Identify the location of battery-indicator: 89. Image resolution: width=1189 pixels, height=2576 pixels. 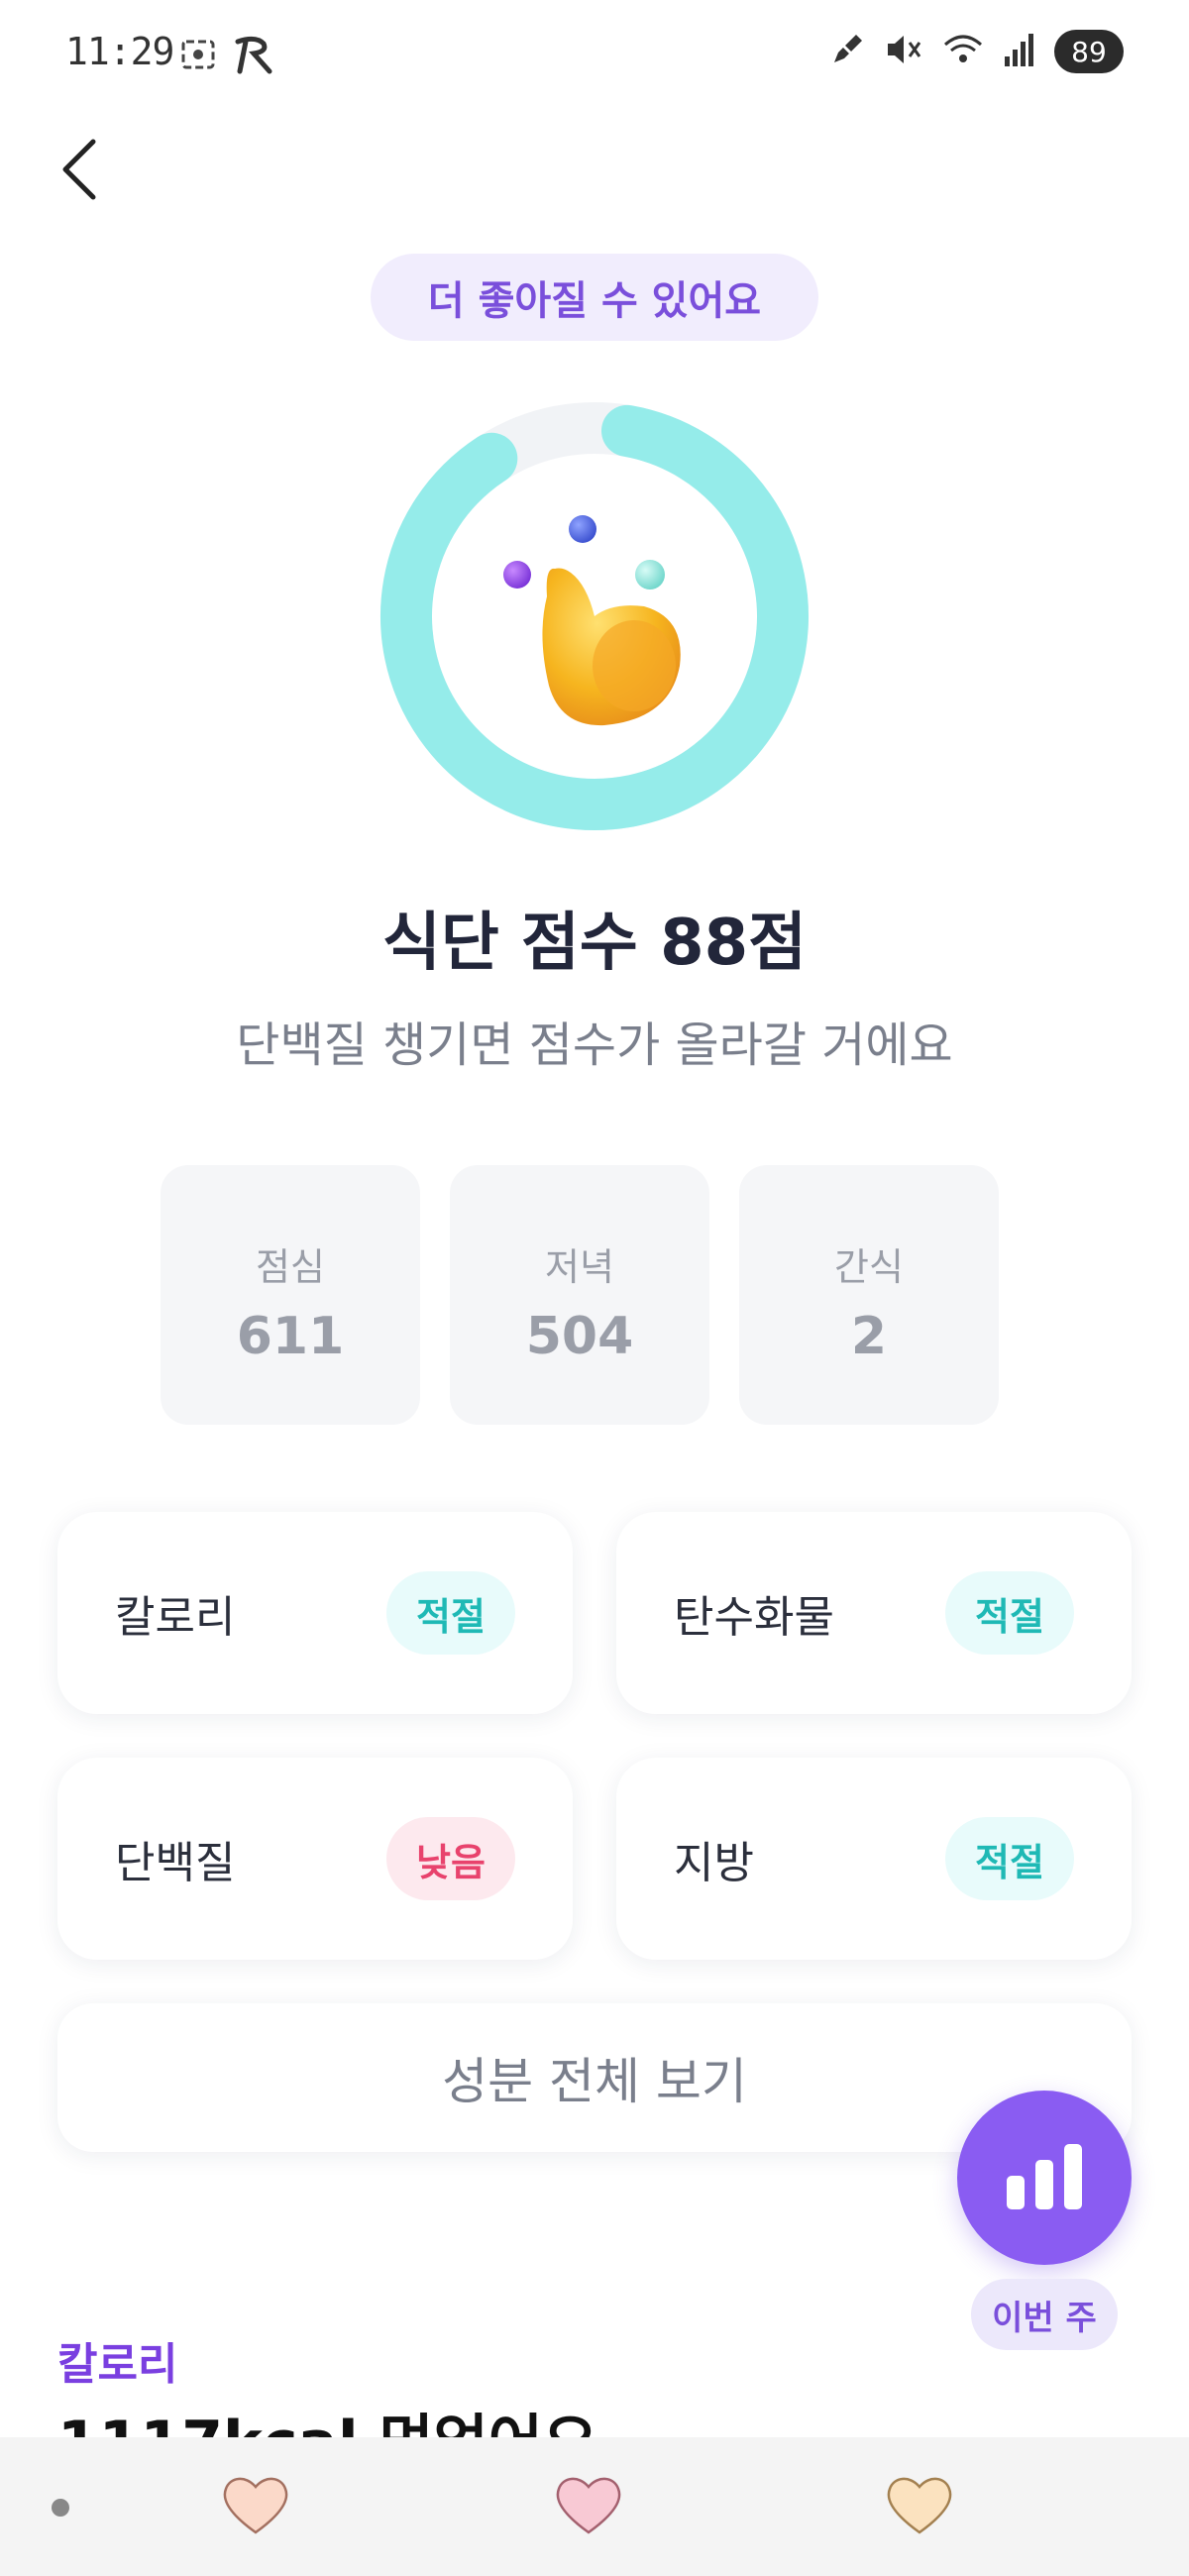
(1089, 51).